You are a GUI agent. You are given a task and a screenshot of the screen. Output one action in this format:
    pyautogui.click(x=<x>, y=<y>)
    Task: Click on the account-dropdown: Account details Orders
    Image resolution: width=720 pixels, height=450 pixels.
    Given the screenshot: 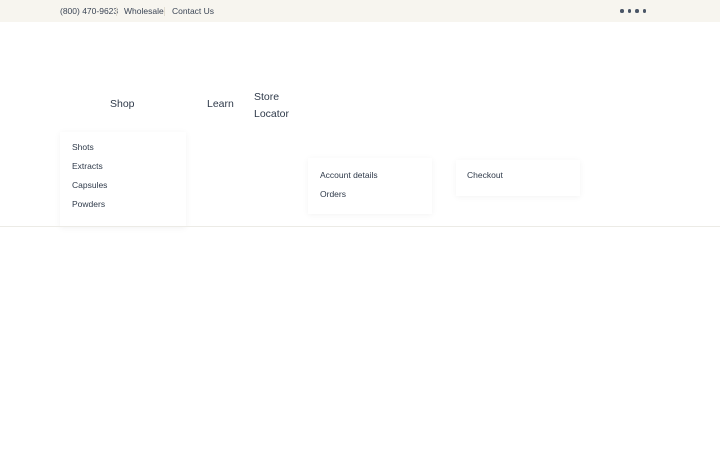 What is the action you would take?
    pyautogui.click(x=370, y=186)
    